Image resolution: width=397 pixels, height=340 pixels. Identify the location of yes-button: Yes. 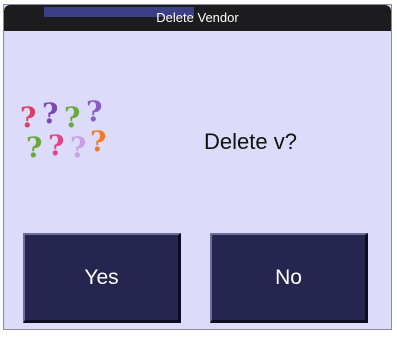
(102, 278).